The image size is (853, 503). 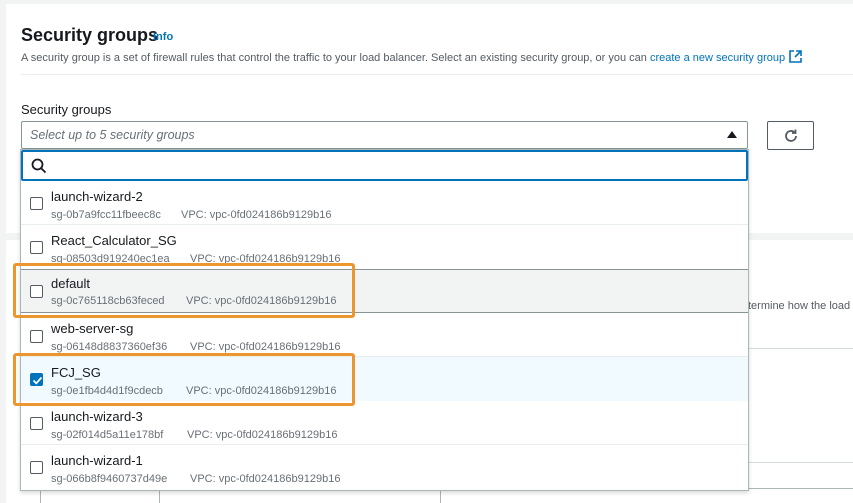 What do you see at coordinates (76, 372) in the screenshot?
I see `option-name: FCJ_SG` at bounding box center [76, 372].